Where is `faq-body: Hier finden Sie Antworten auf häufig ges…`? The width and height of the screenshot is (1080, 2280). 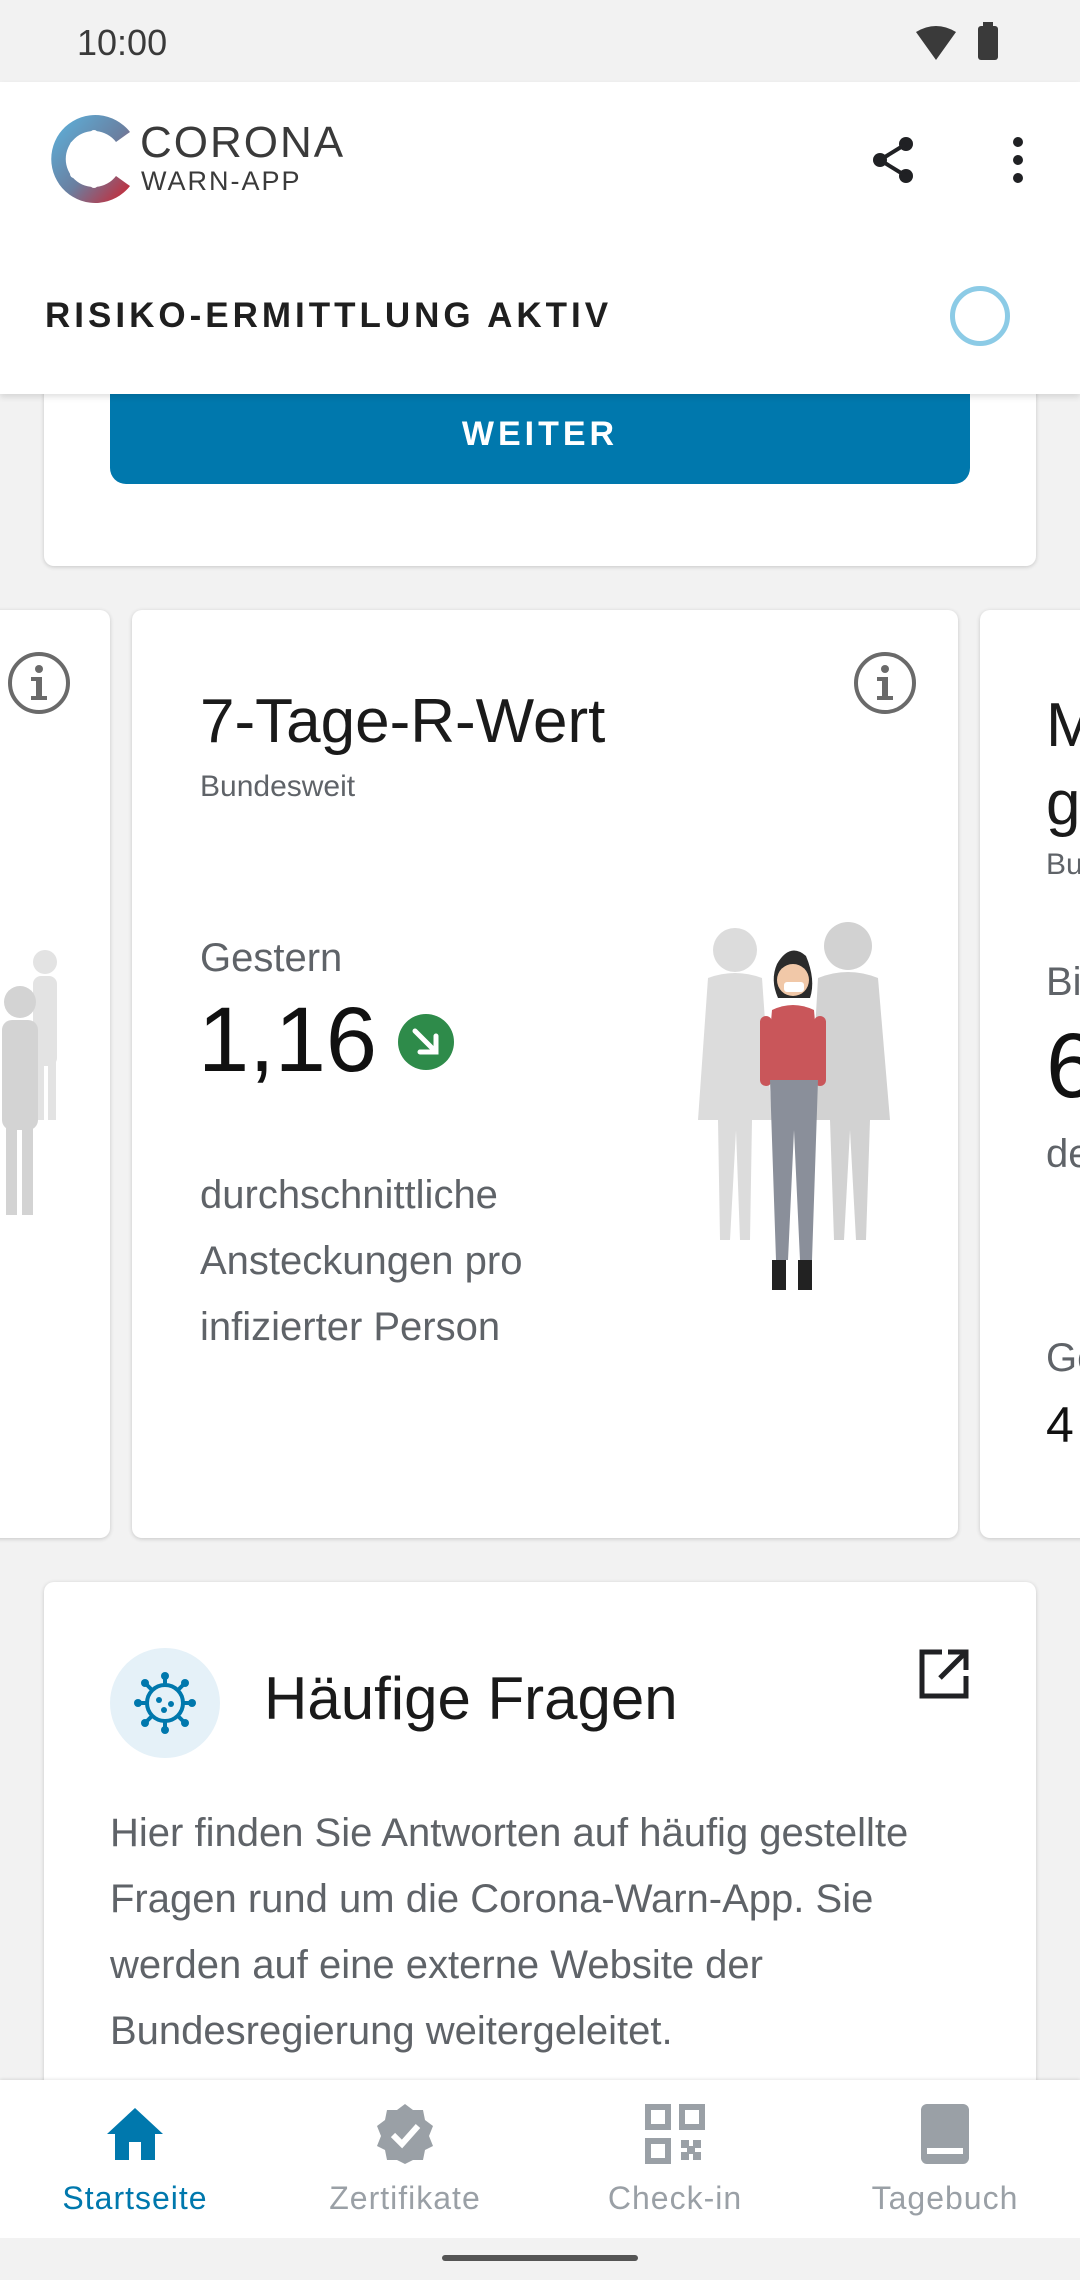
faq-body: Hier finden Sie Antworten auf häufig ges… is located at coordinates (509, 1932).